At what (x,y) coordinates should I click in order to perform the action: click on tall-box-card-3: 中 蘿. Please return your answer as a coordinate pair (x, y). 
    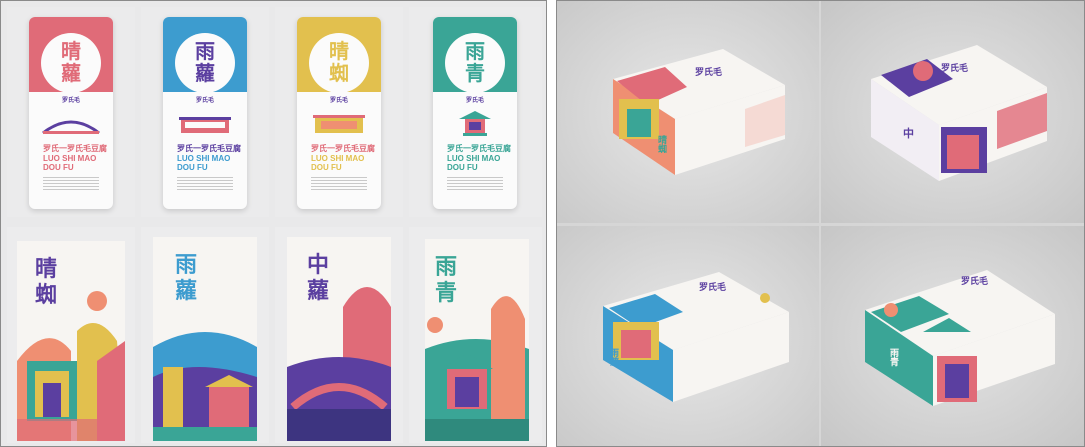
    Looking at the image, I should click on (339, 335).